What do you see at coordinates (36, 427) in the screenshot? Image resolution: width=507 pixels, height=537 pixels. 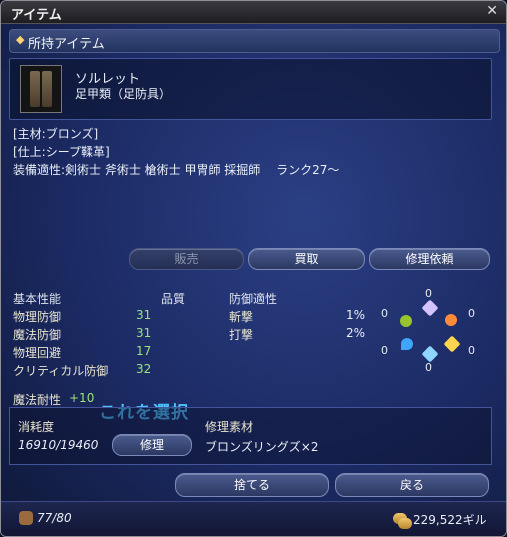 I see `durability-label: 消耗度` at bounding box center [36, 427].